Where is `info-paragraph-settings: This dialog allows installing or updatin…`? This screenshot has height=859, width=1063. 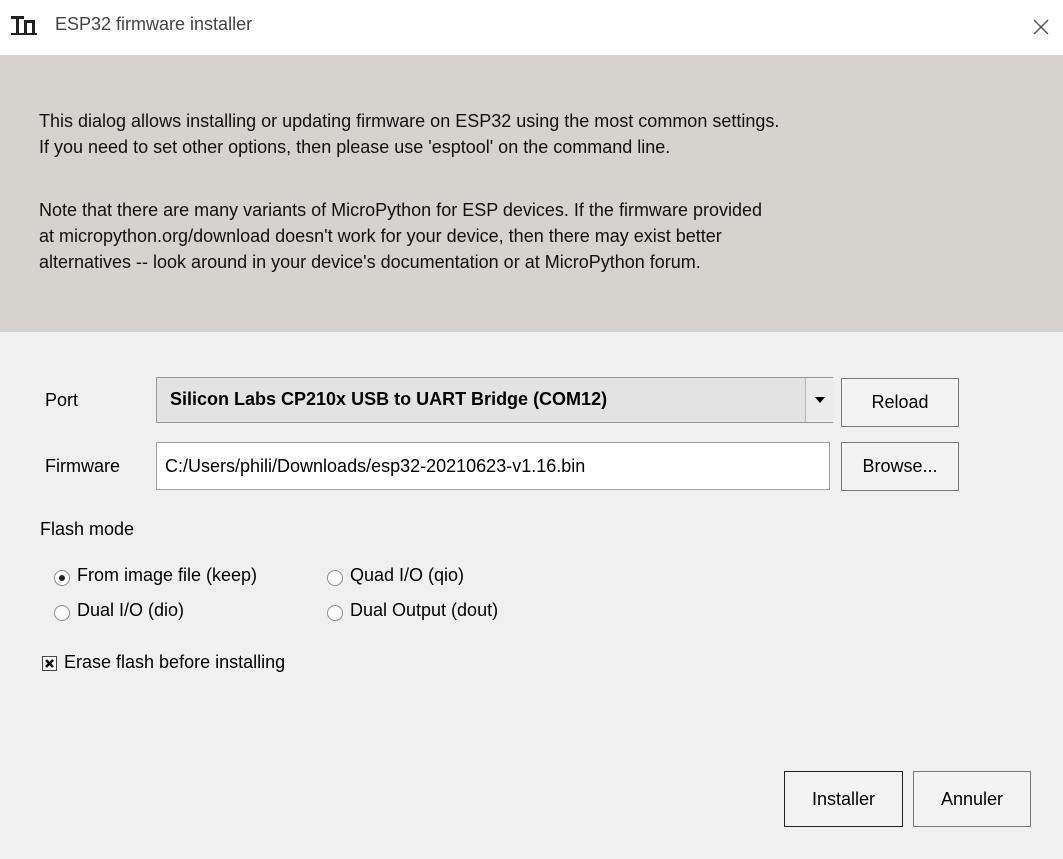
info-paragraph-settings: This dialog allows installing or updatin… is located at coordinates (409, 134).